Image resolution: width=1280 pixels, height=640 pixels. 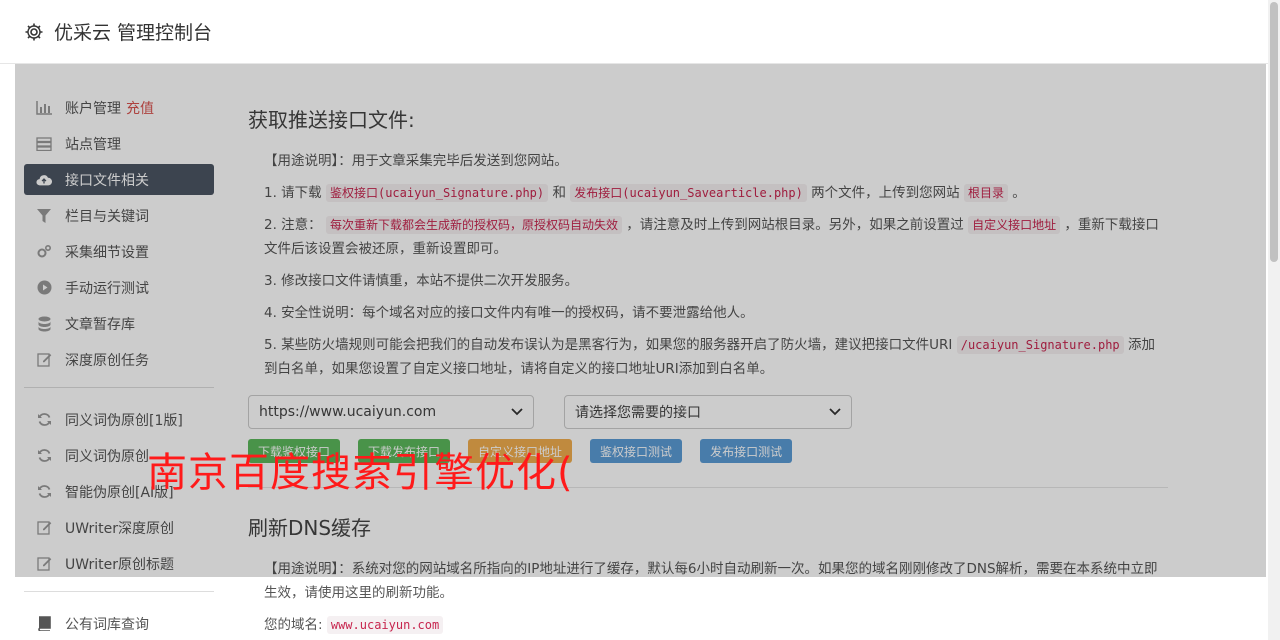 I want to click on sidebar-item-public-dictionary: 公有词库查询, so click(x=119, y=623).